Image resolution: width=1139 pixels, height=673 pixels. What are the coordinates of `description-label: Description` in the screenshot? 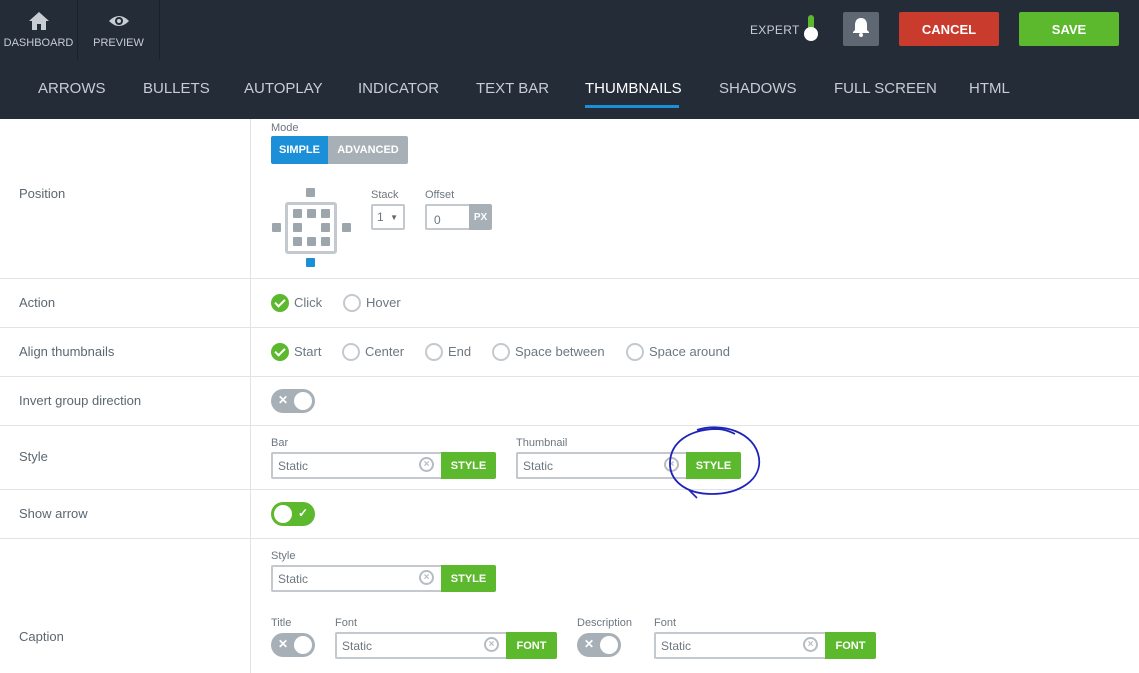 It's located at (605, 623).